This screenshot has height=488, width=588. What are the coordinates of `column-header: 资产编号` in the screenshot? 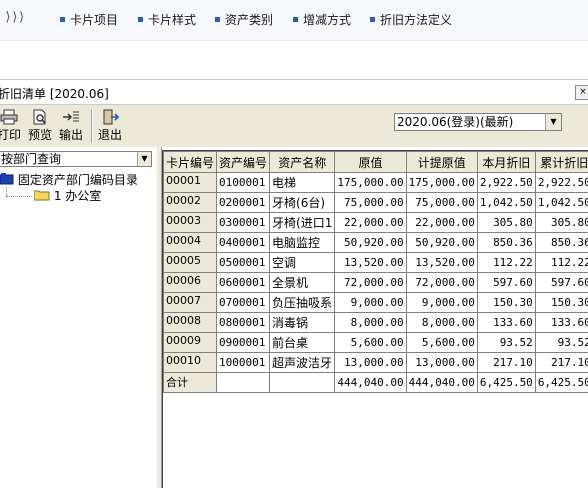 It's located at (243, 162).